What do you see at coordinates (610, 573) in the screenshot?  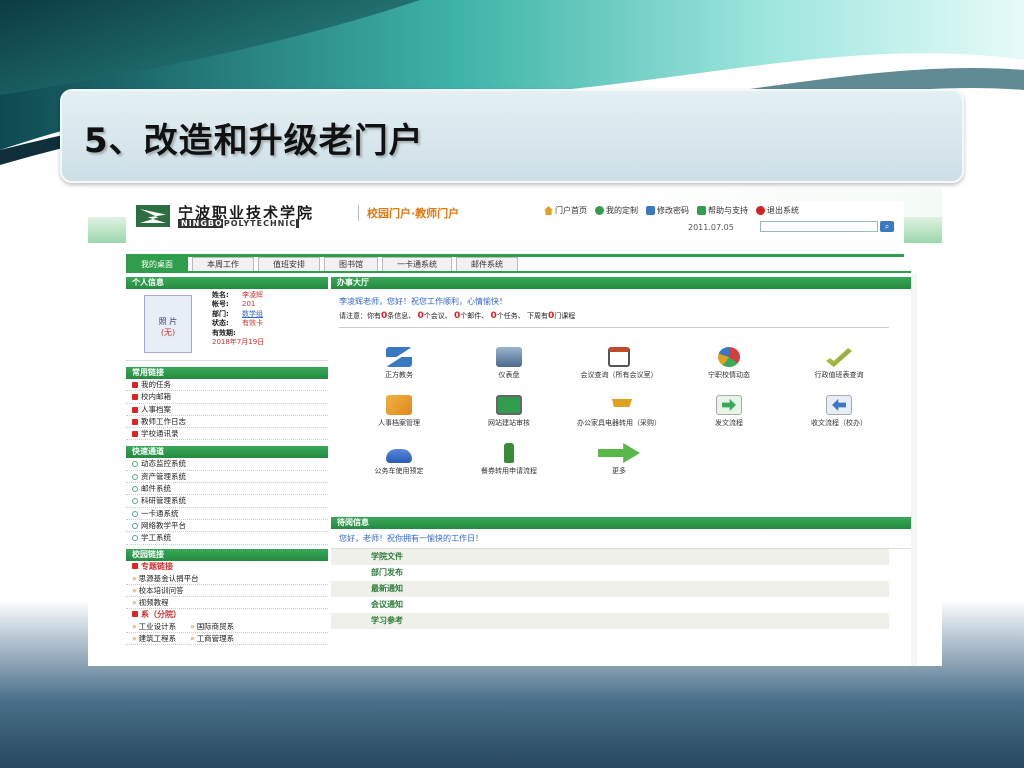 I see `message-category: 部门发布` at bounding box center [610, 573].